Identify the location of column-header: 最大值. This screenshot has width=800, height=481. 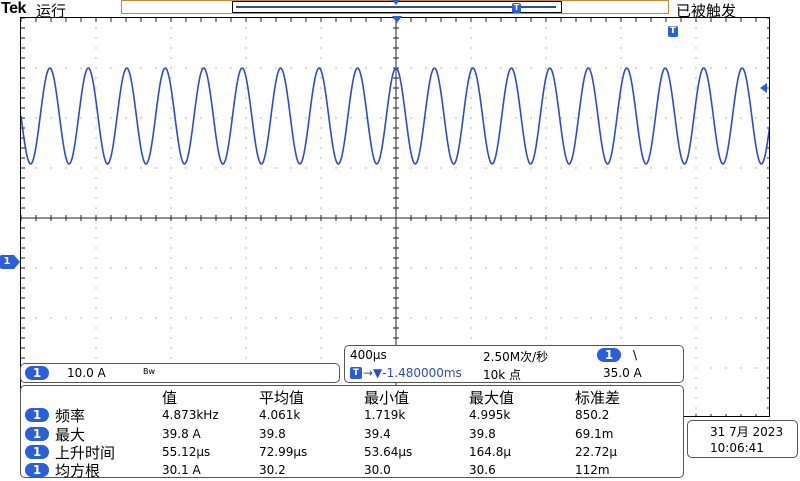
(492, 398).